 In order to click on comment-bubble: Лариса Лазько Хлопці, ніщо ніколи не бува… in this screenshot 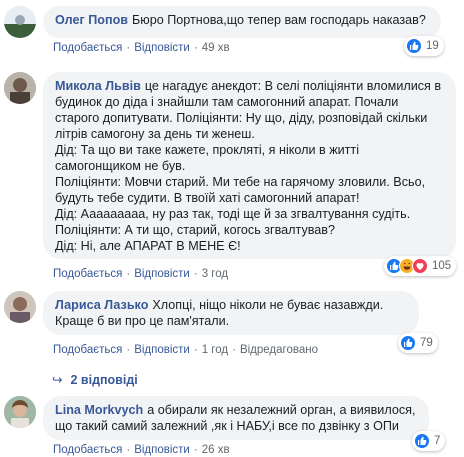, I will do `click(231, 313)`.